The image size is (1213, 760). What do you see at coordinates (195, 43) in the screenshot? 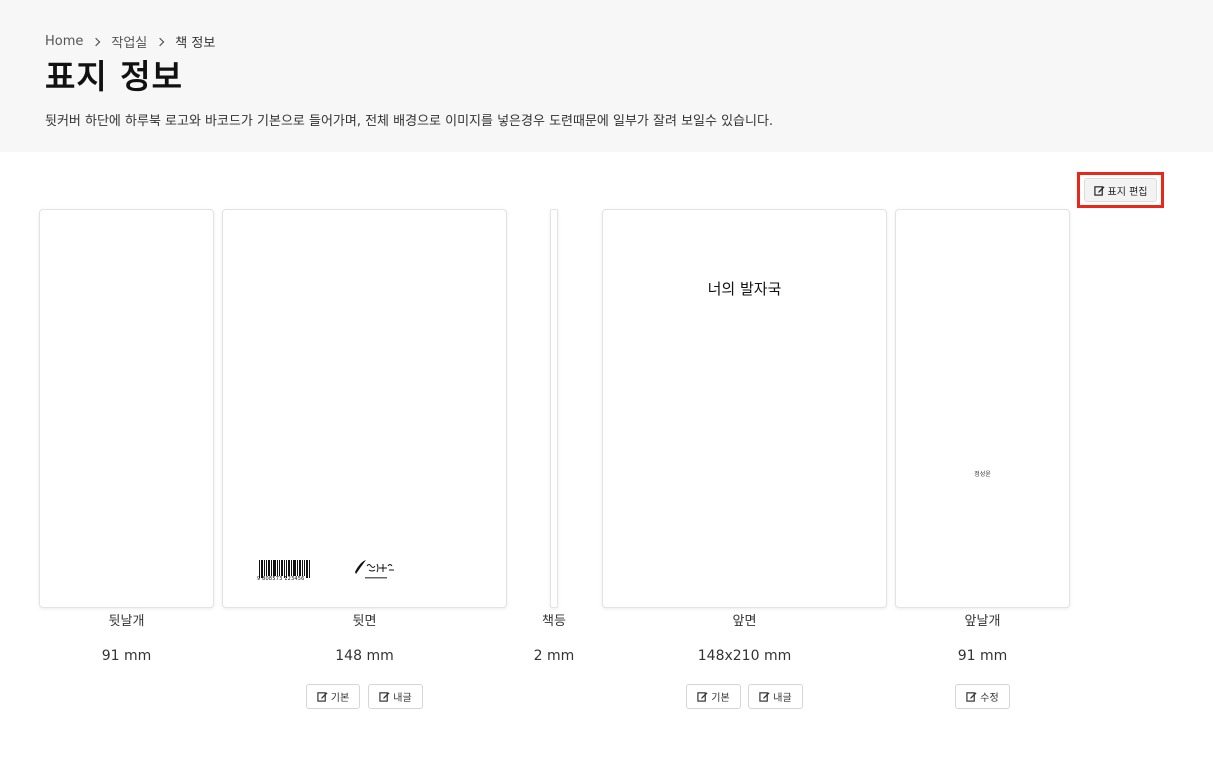
I see `breadcrumb-current: 책 정보` at bounding box center [195, 43].